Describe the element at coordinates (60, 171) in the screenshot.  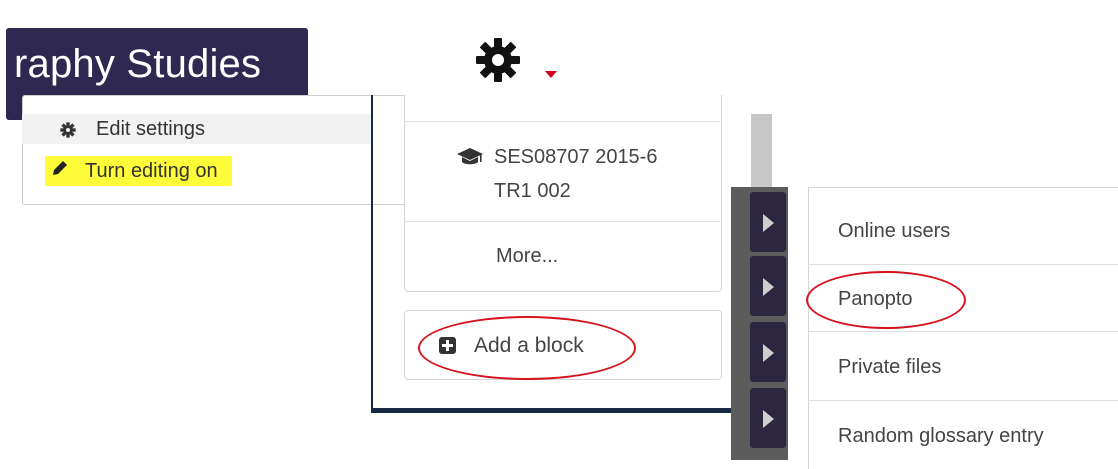
I see `pencil-icon` at that location.